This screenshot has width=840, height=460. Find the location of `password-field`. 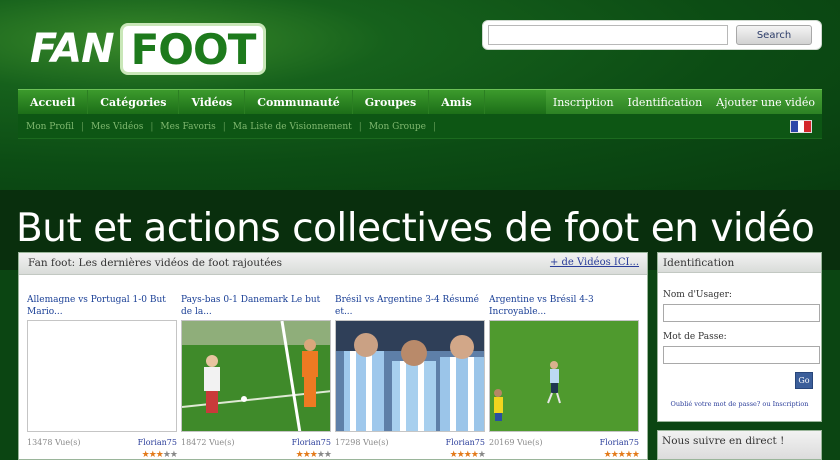

password-field is located at coordinates (741, 355).